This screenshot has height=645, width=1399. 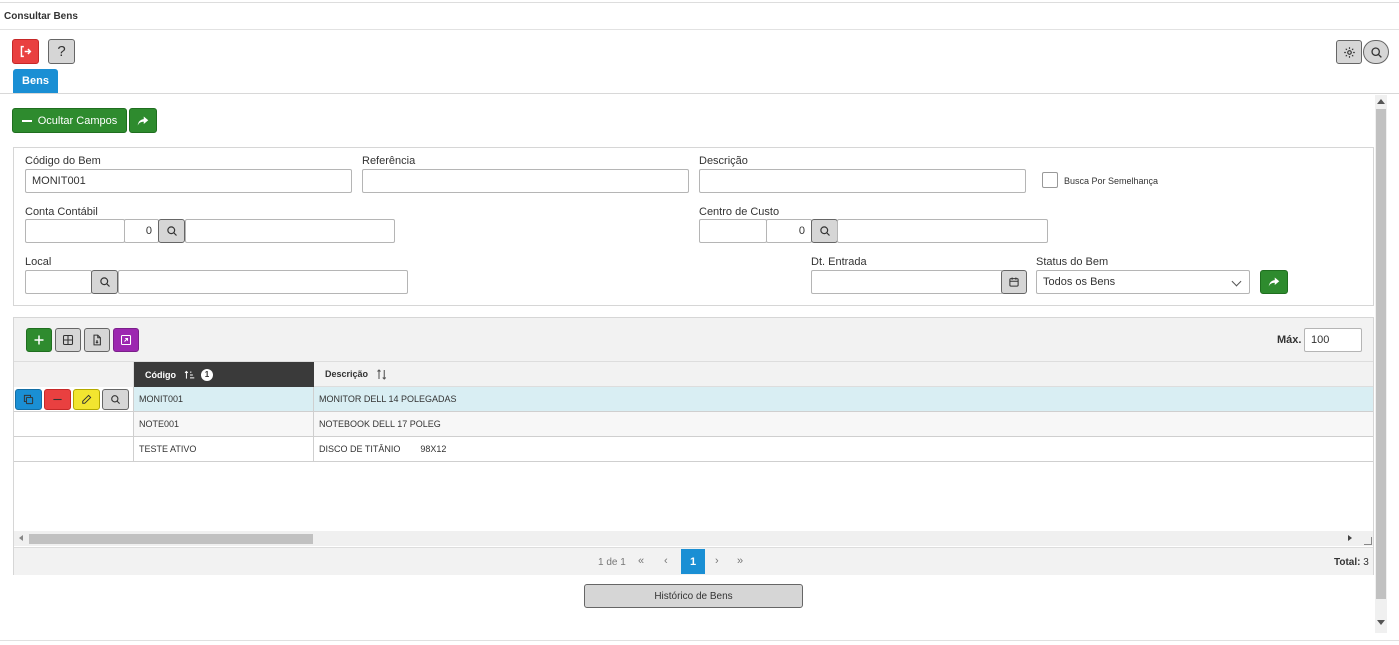 What do you see at coordinates (699, 93) in the screenshot?
I see `tab-divider` at bounding box center [699, 93].